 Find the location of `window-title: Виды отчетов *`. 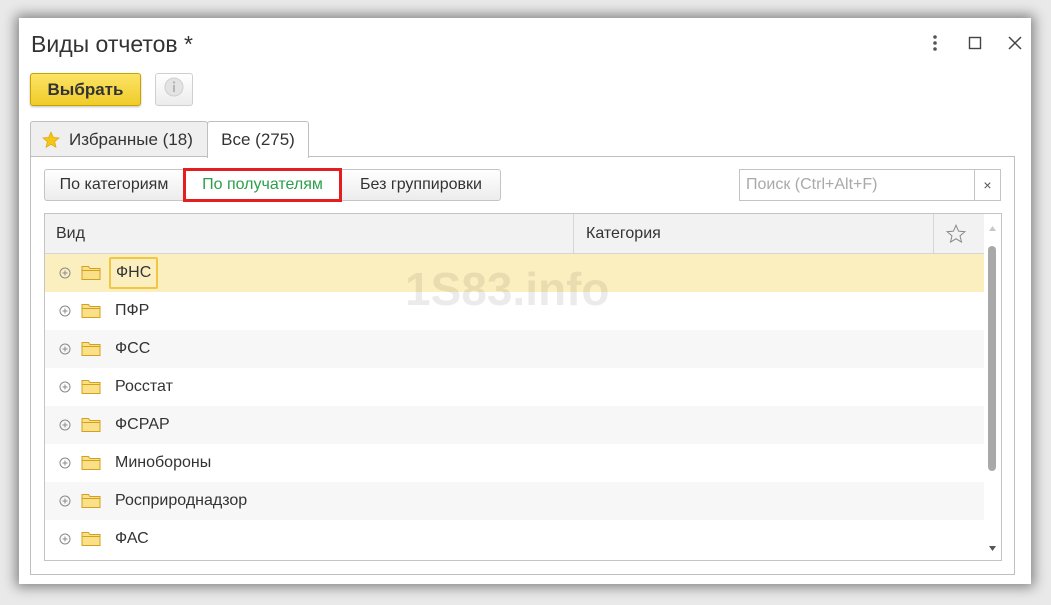

window-title: Виды отчетов * is located at coordinates (112, 44).